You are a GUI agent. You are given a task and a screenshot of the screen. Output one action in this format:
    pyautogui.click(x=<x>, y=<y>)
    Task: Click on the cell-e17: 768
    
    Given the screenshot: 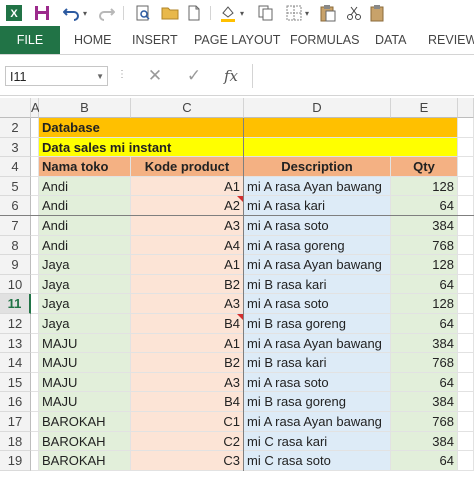 What is the action you would take?
    pyautogui.click(x=424, y=422)
    